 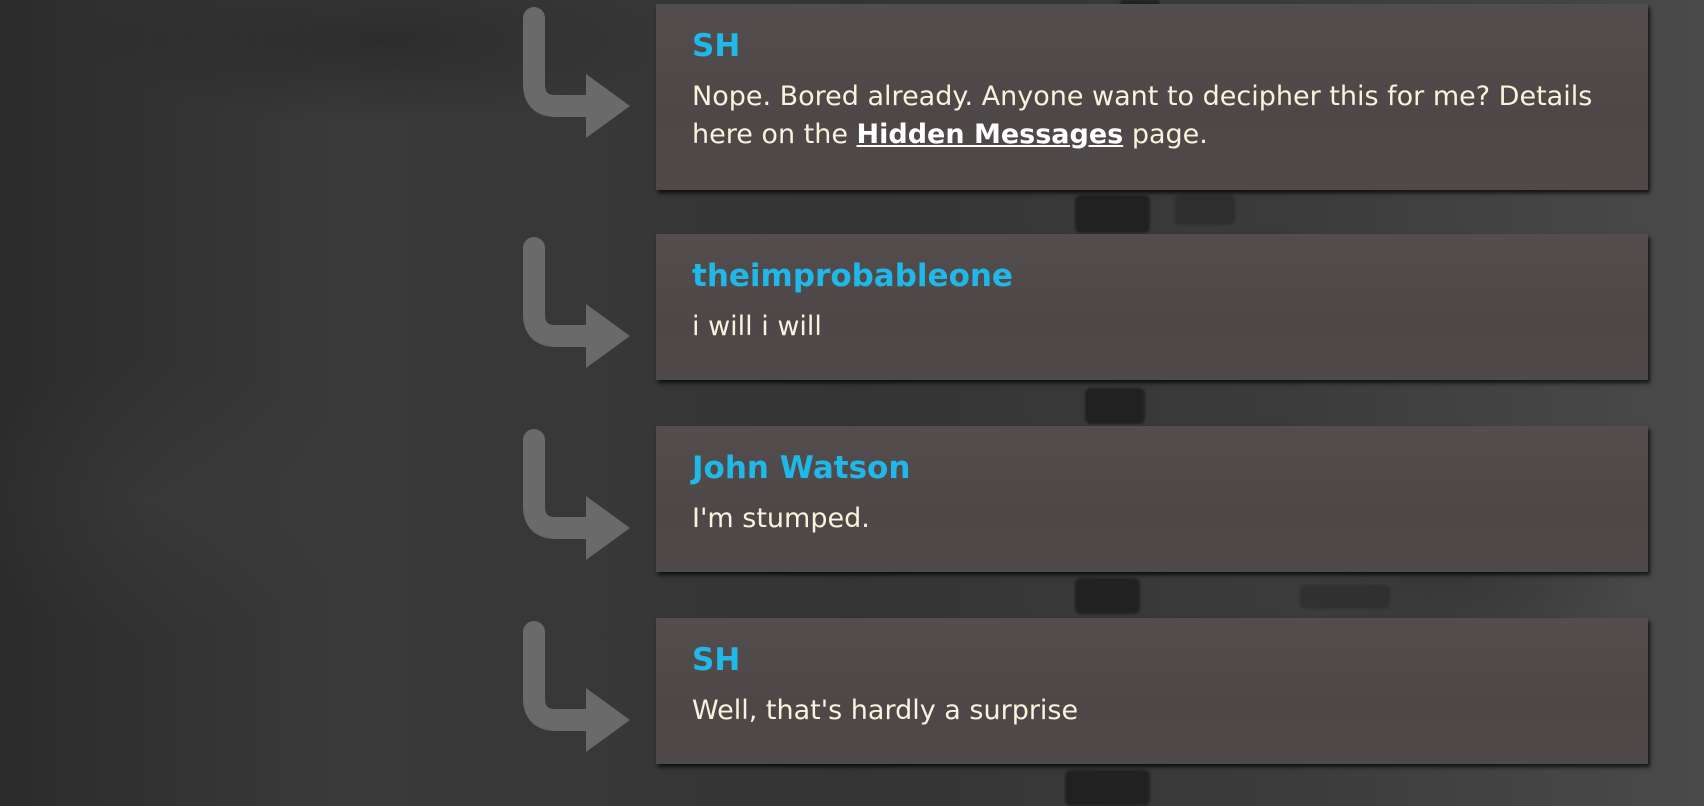 I want to click on hidden-messages-link: Hidden Messages, so click(x=990, y=134).